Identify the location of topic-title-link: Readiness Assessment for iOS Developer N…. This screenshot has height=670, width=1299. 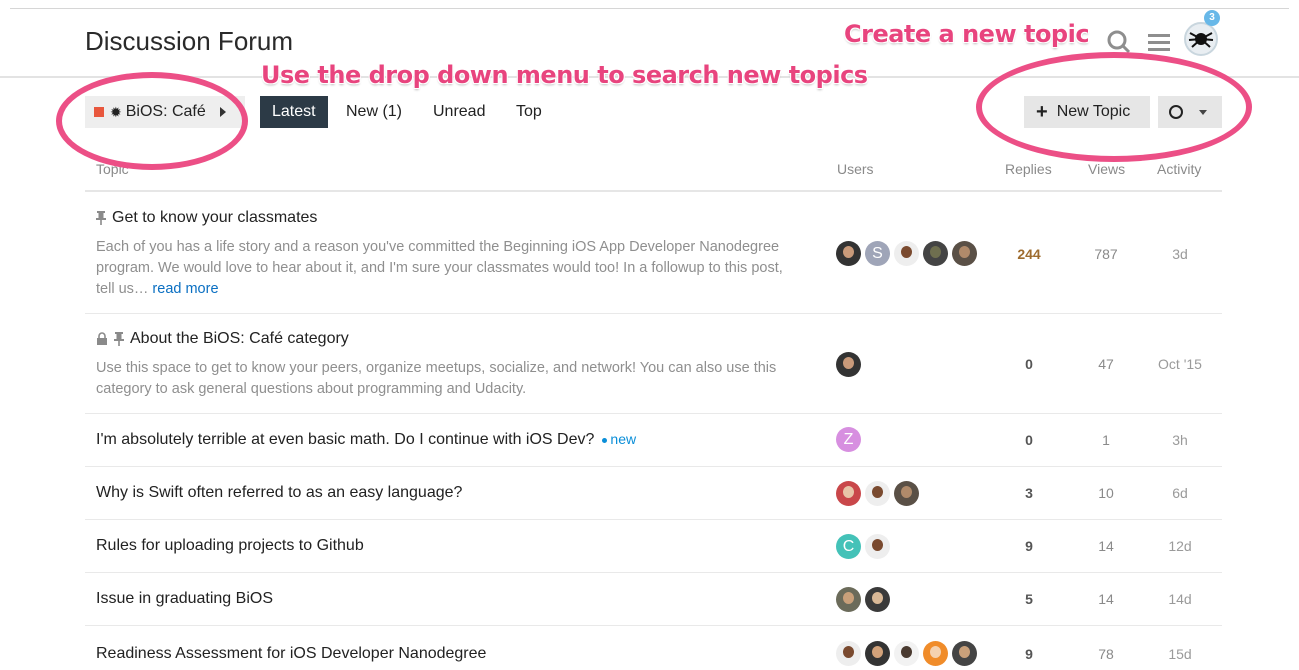
(291, 654).